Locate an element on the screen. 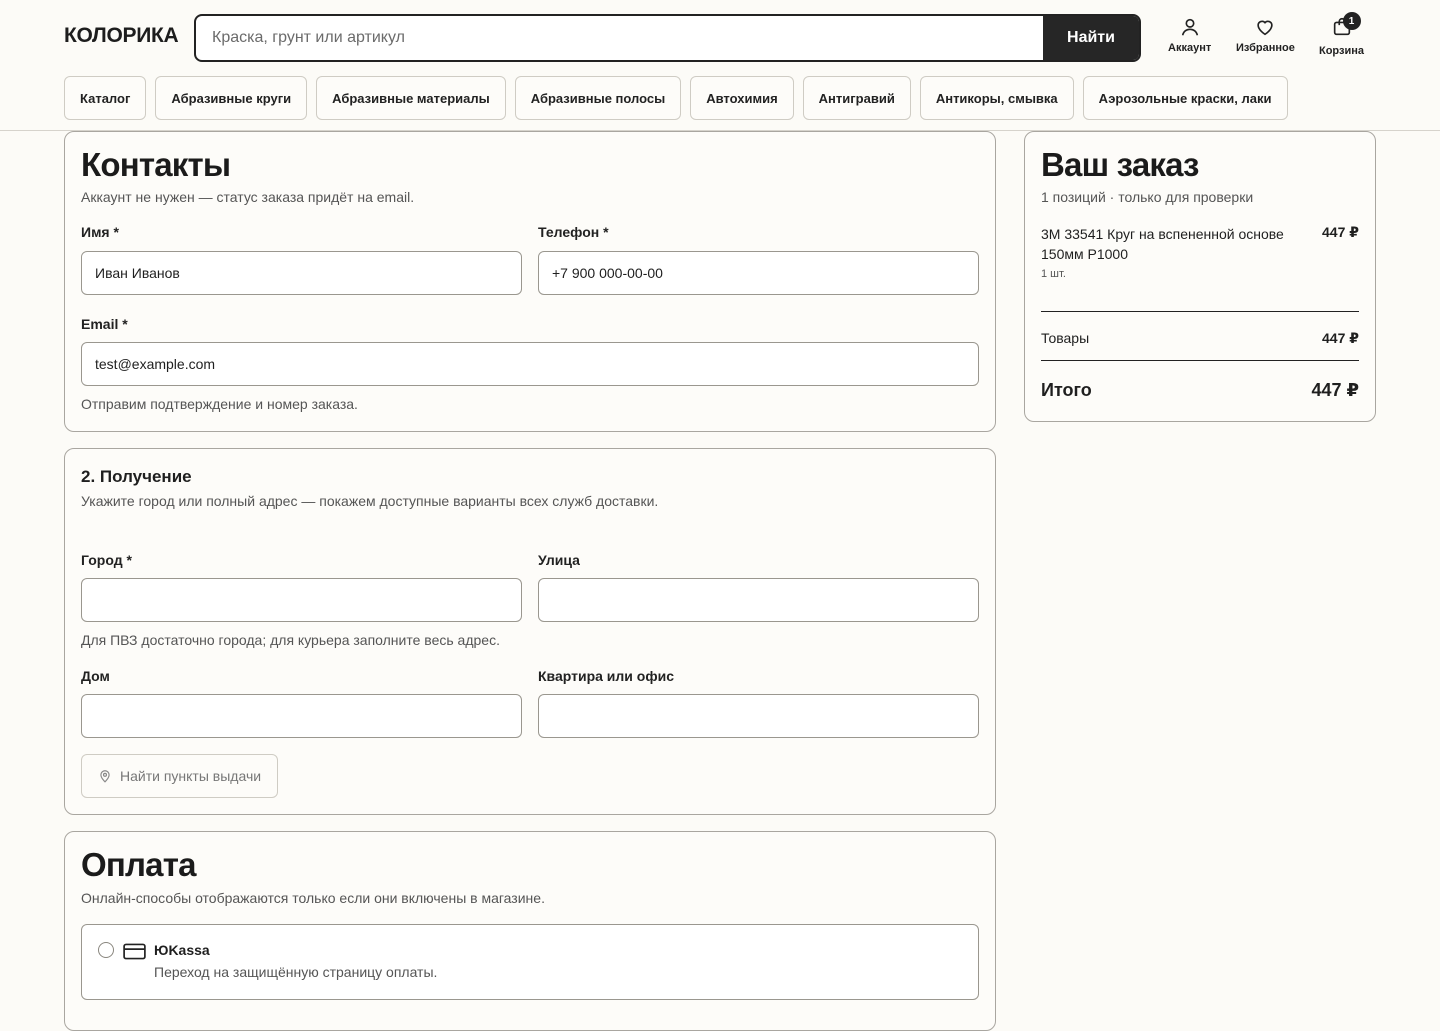  cart-link: 1 Корзина is located at coordinates (1341, 34).